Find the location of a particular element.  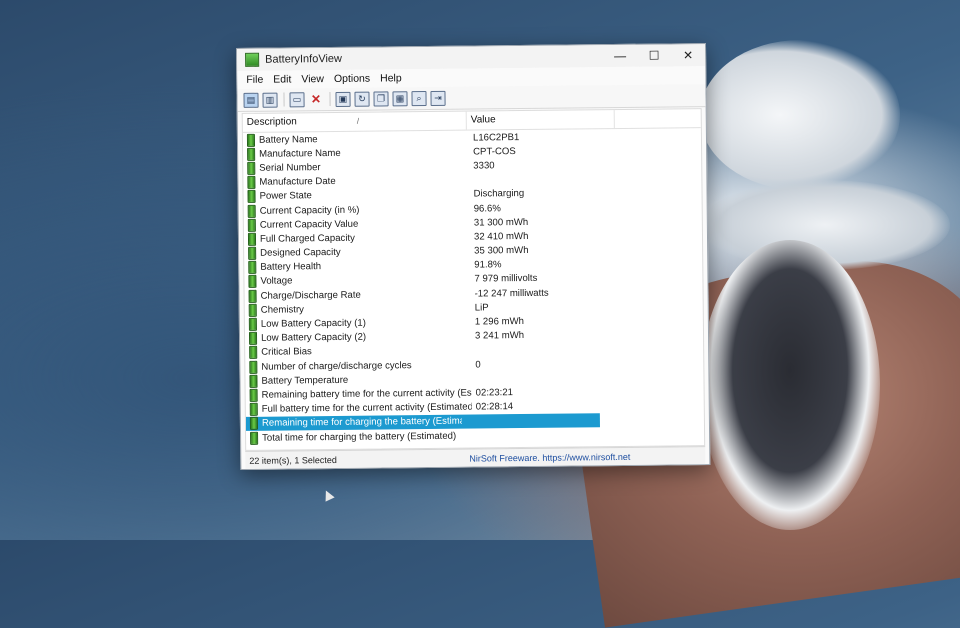

column-value-label: Value is located at coordinates (483, 120).